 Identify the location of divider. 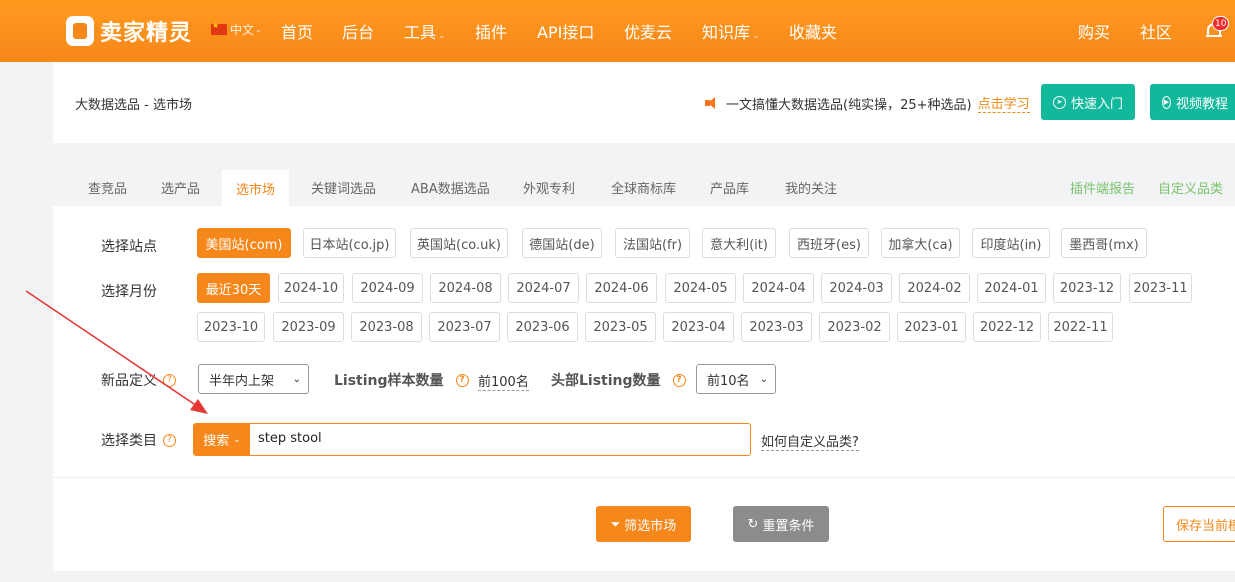
(644, 477).